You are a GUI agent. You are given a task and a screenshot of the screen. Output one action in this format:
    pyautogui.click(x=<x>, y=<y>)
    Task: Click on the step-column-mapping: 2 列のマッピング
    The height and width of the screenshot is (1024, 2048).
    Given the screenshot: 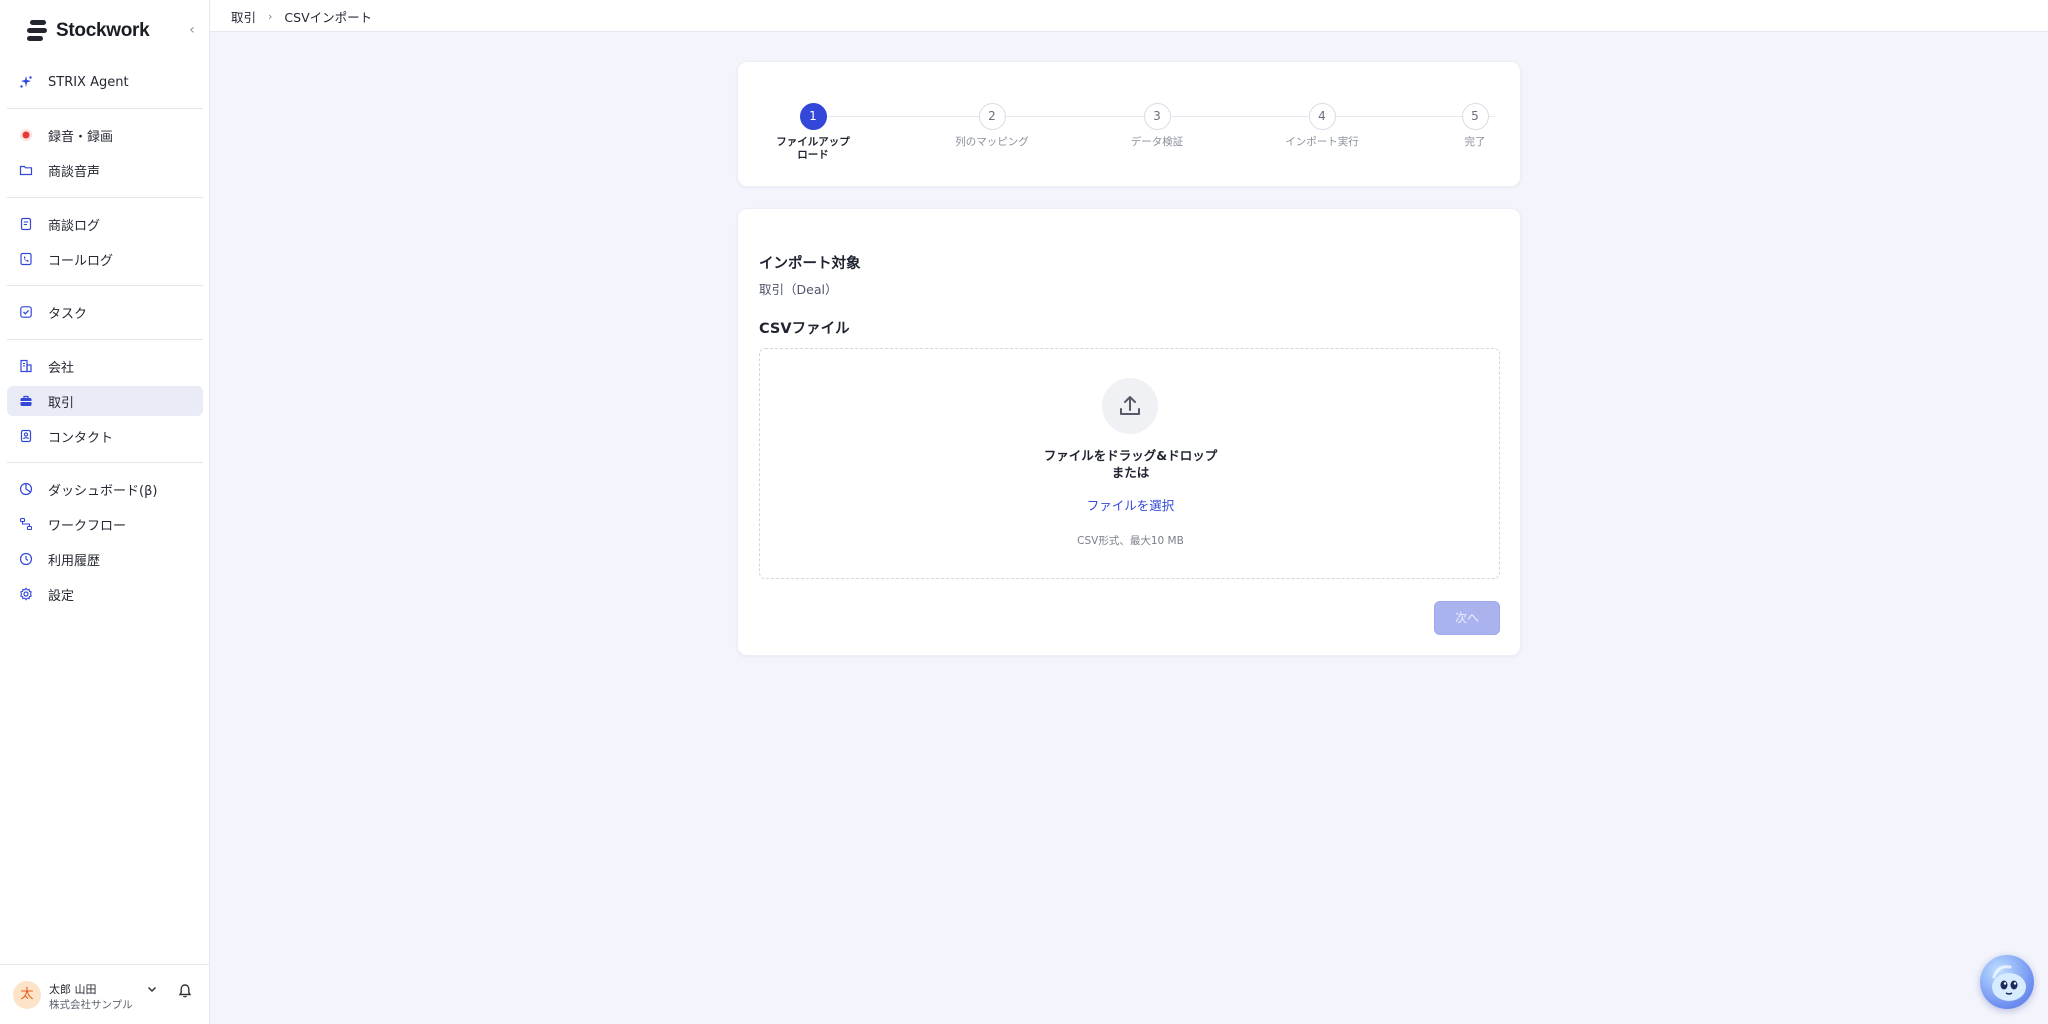 What is the action you would take?
    pyautogui.click(x=992, y=126)
    